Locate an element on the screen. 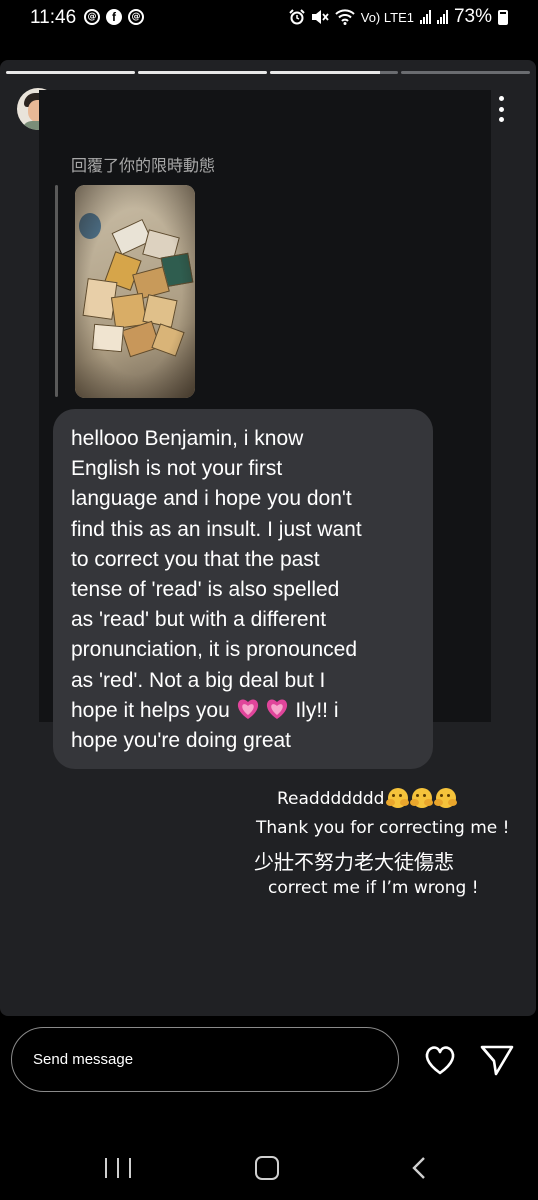 Image resolution: width=538 pixels, height=1200 pixels. handwritten-text: Readdddddd is located at coordinates (331, 799).